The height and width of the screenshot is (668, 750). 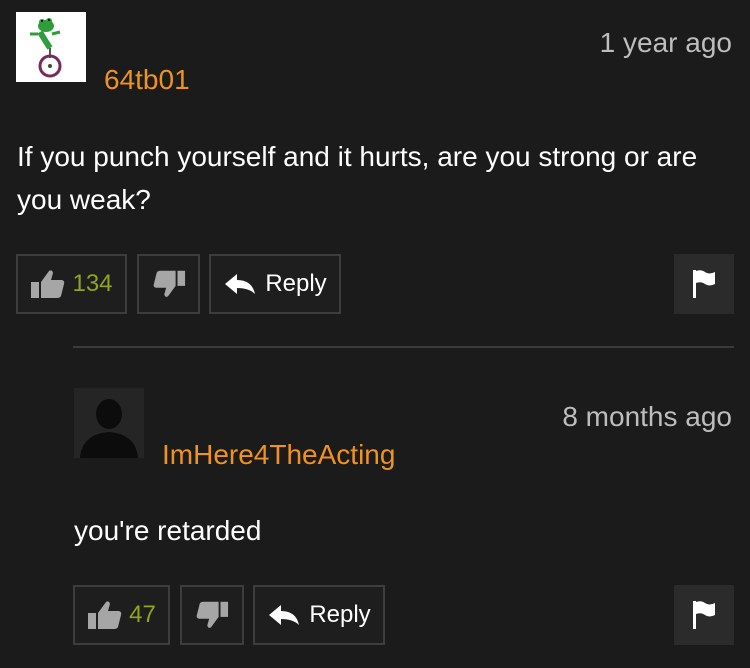 What do you see at coordinates (403, 347) in the screenshot?
I see `reply-divider` at bounding box center [403, 347].